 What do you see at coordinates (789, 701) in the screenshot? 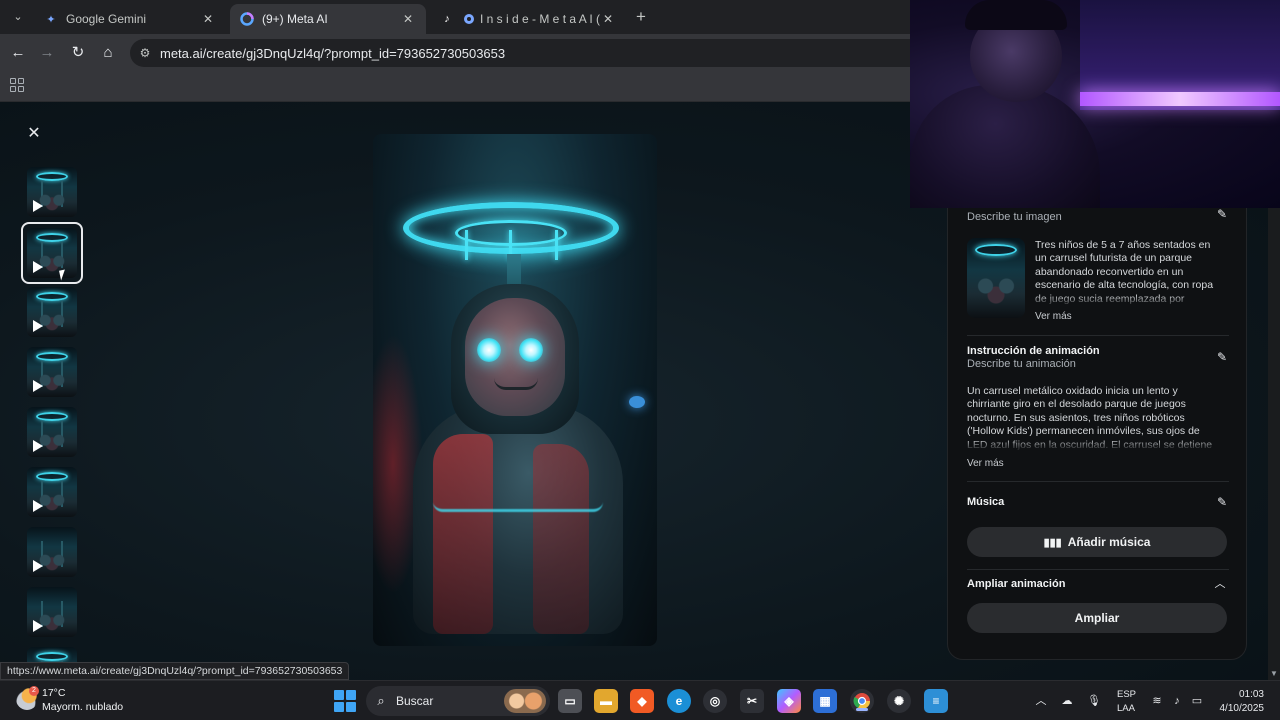
I see `copilot-icon: ◈` at bounding box center [789, 701].